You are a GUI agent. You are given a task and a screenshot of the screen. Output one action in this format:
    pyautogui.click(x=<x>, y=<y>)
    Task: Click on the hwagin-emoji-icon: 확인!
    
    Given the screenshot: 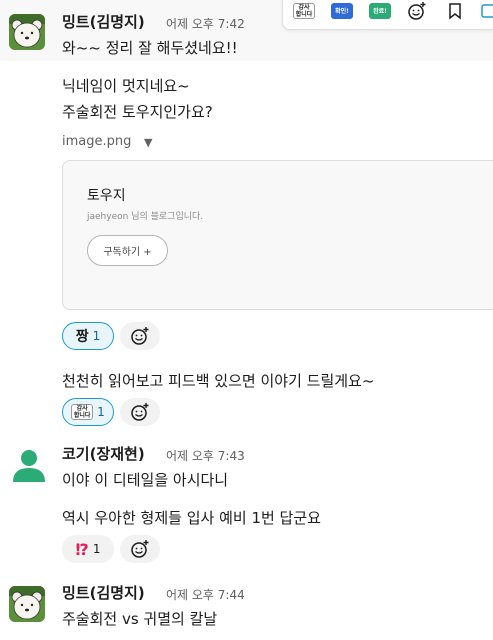 What is the action you would take?
    pyautogui.click(x=342, y=11)
    